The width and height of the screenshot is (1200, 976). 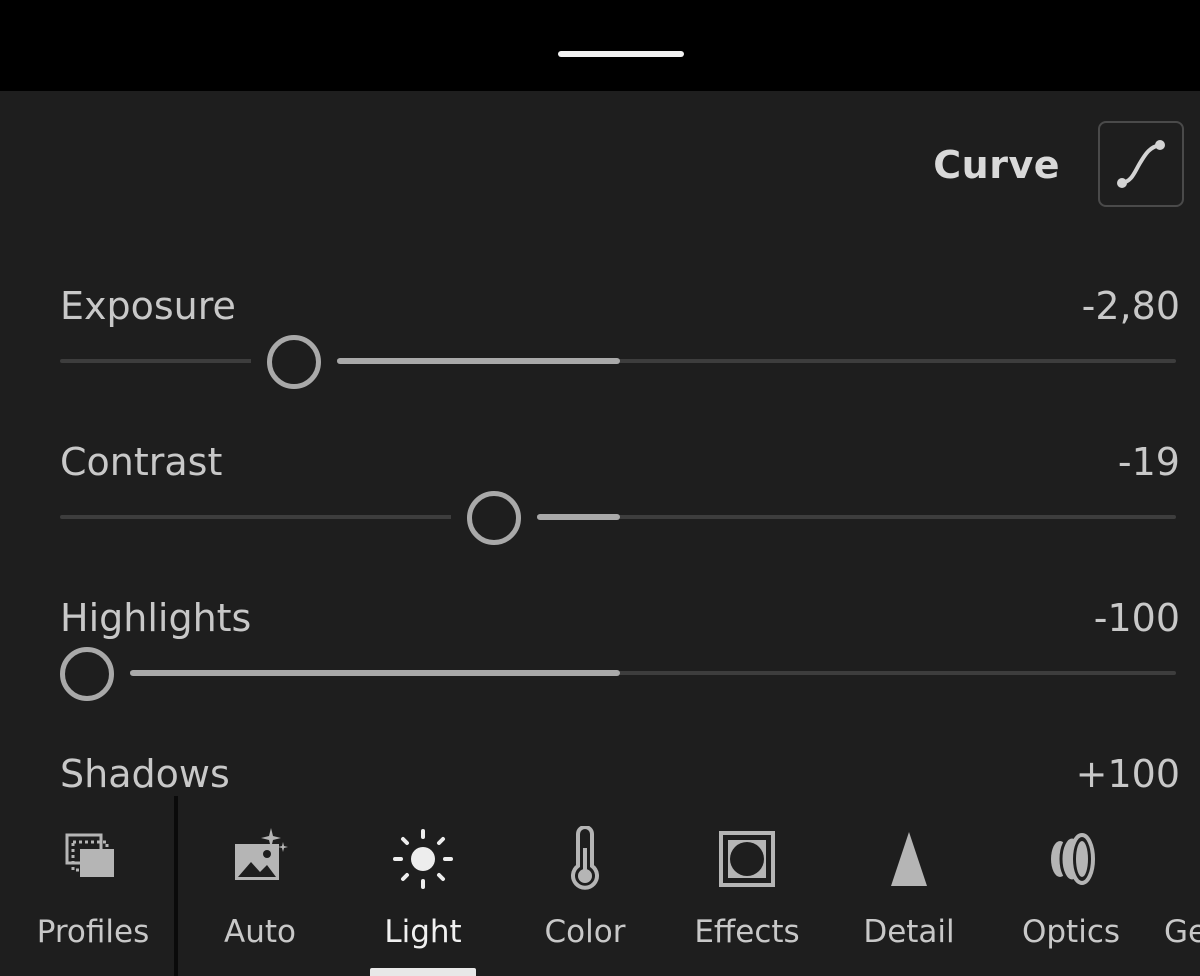 I want to click on auto-sparkle-image-icon, so click(x=260, y=859).